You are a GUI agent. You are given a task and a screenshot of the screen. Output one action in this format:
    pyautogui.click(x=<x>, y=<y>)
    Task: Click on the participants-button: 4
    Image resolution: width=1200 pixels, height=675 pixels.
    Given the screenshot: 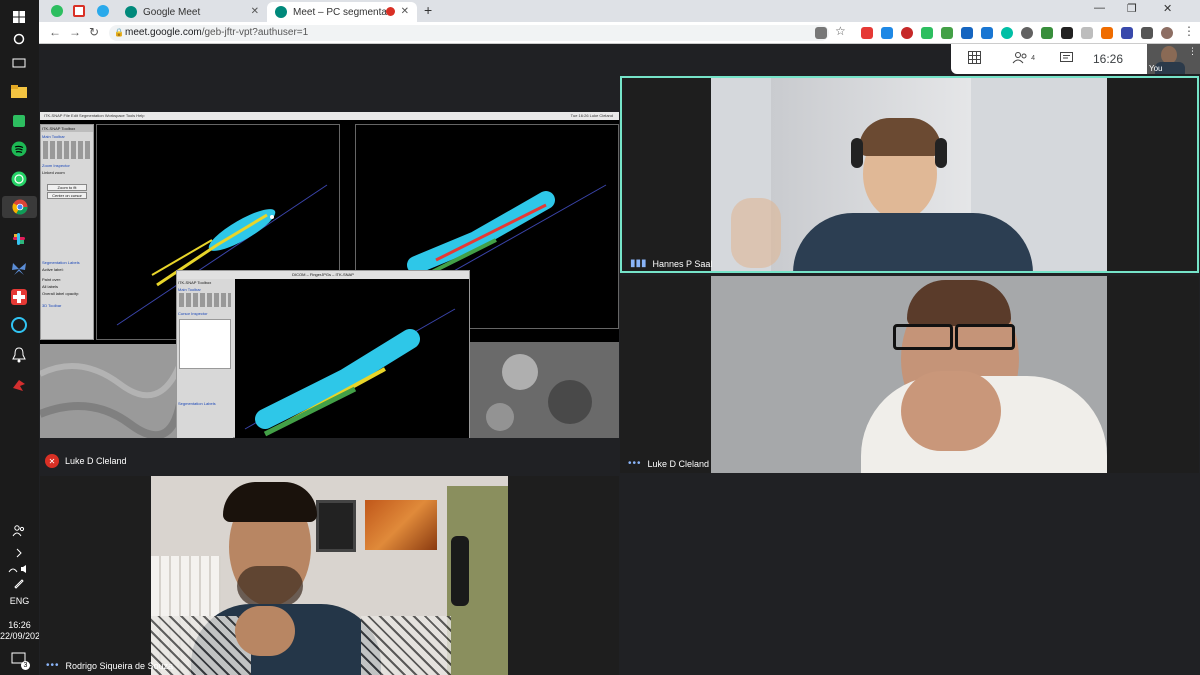 What is the action you would take?
    pyautogui.click(x=1020, y=59)
    